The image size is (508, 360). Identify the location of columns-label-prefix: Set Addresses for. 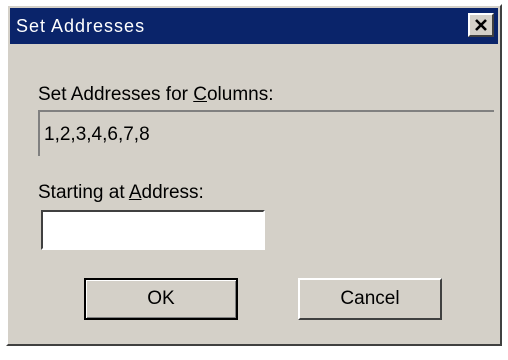
(116, 94).